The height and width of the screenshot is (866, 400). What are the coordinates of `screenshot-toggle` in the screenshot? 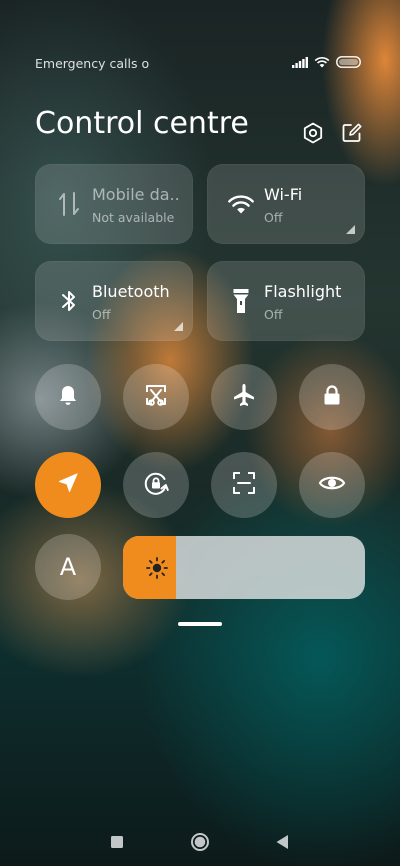 It's located at (156, 397).